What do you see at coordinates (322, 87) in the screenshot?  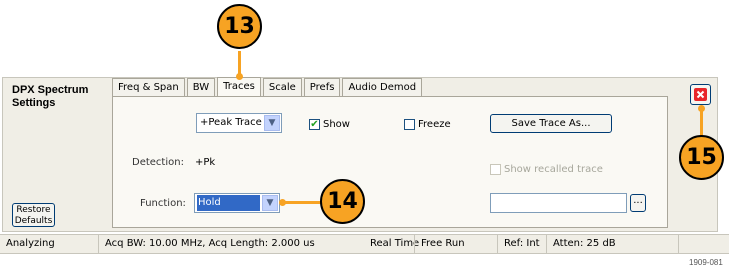 I see `tab-prefs: Prefs` at bounding box center [322, 87].